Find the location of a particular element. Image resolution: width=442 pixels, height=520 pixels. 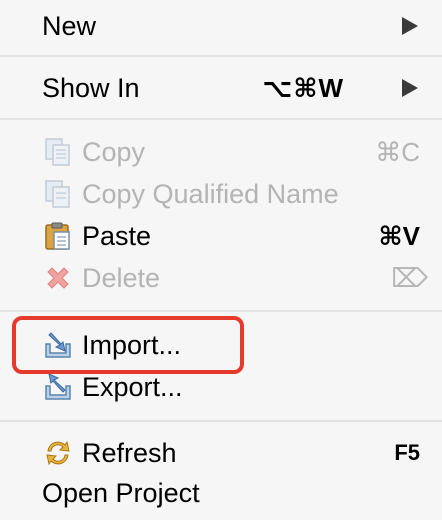

shortcut-label: F5 is located at coordinates (407, 452).